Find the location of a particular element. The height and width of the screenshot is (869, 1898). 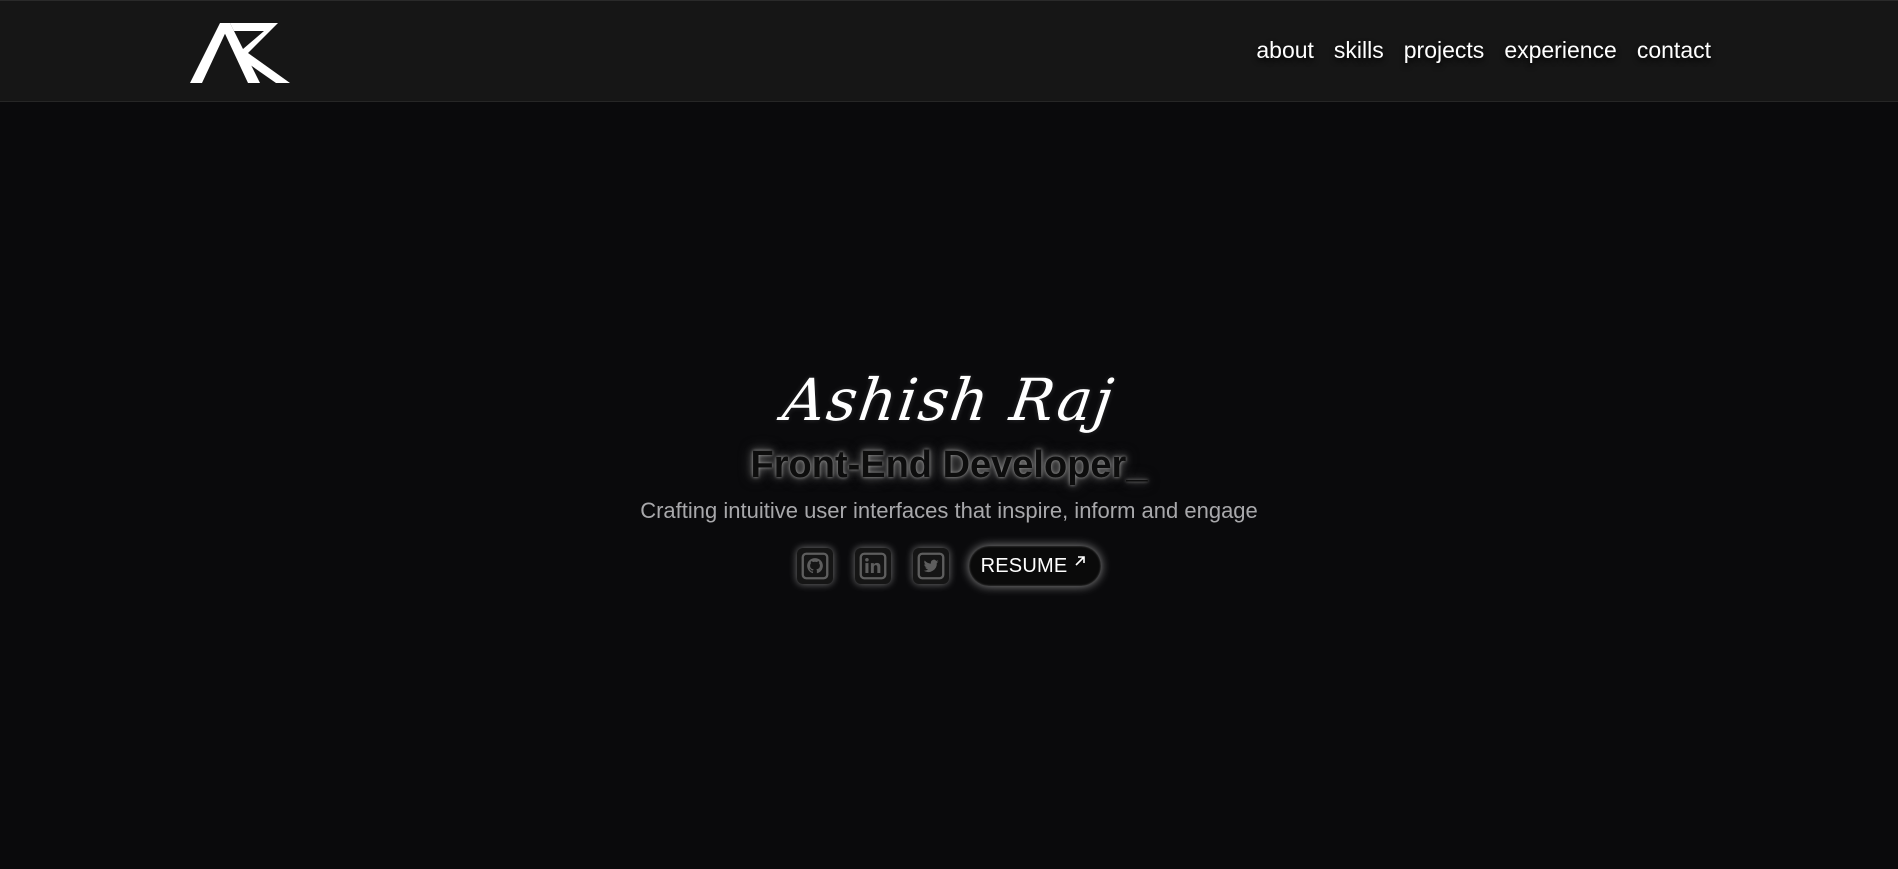

arrow-up-right-icon is located at coordinates (1080, 561).